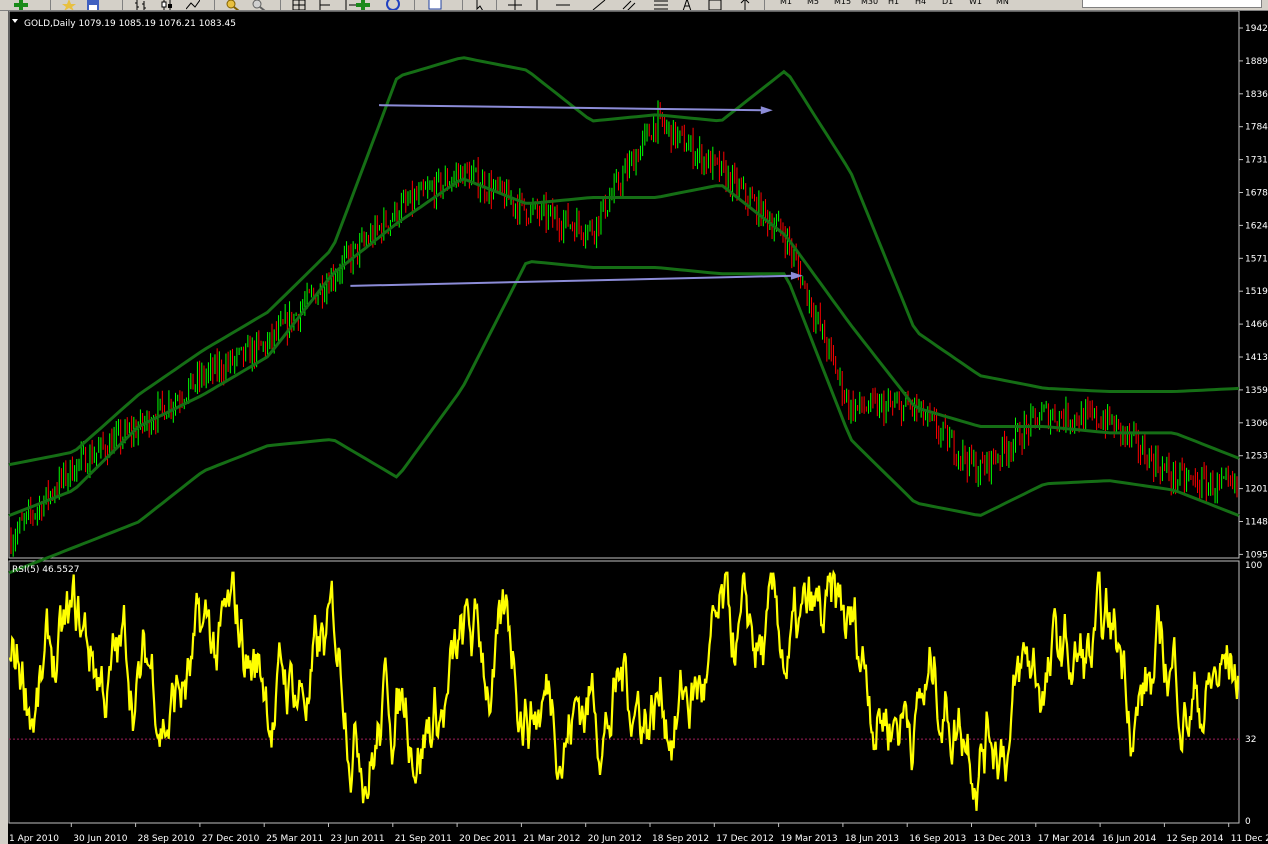 The image size is (1268, 844). What do you see at coordinates (299, 5) in the screenshot?
I see `tile-windows-icon` at bounding box center [299, 5].